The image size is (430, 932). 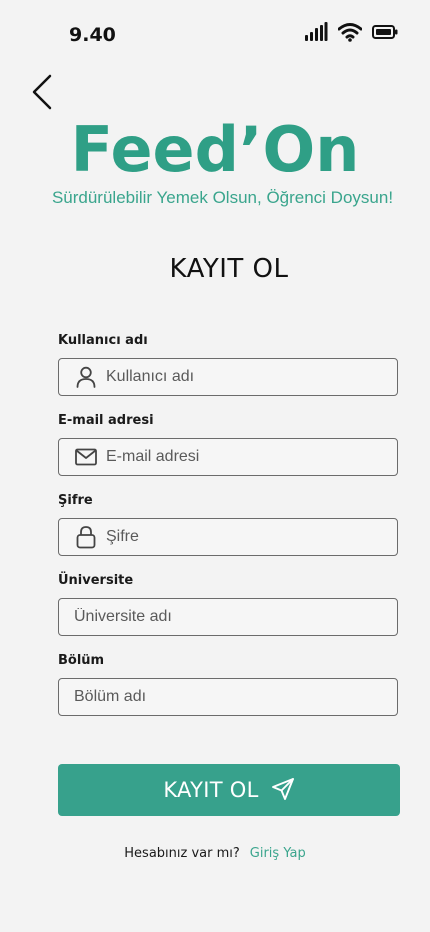 What do you see at coordinates (316, 34) in the screenshot?
I see `signal-icon` at bounding box center [316, 34].